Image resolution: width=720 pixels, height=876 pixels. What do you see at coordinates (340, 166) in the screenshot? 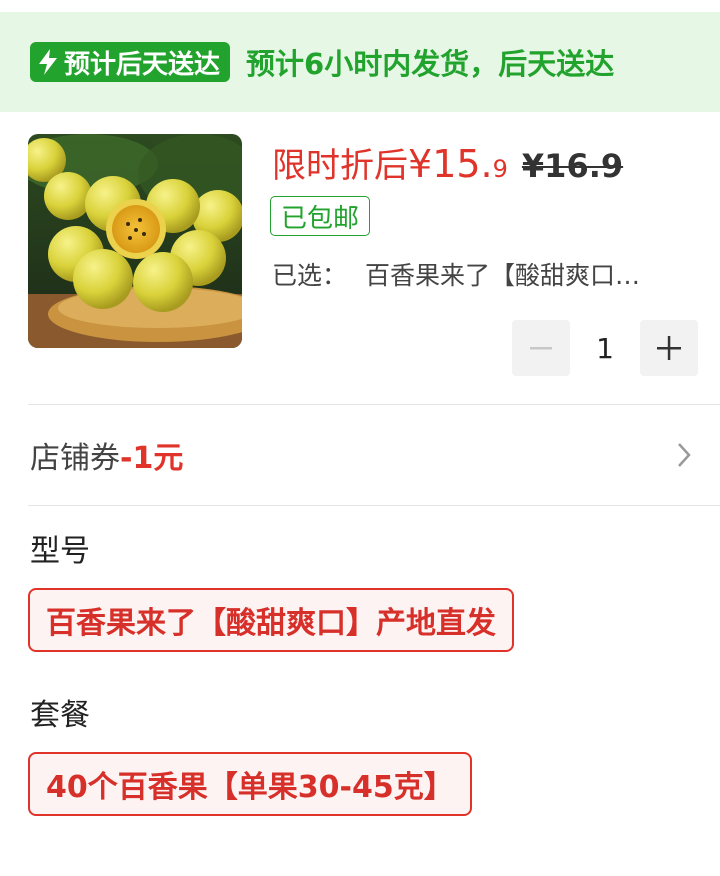
I see `price-label: 限时折后` at bounding box center [340, 166].